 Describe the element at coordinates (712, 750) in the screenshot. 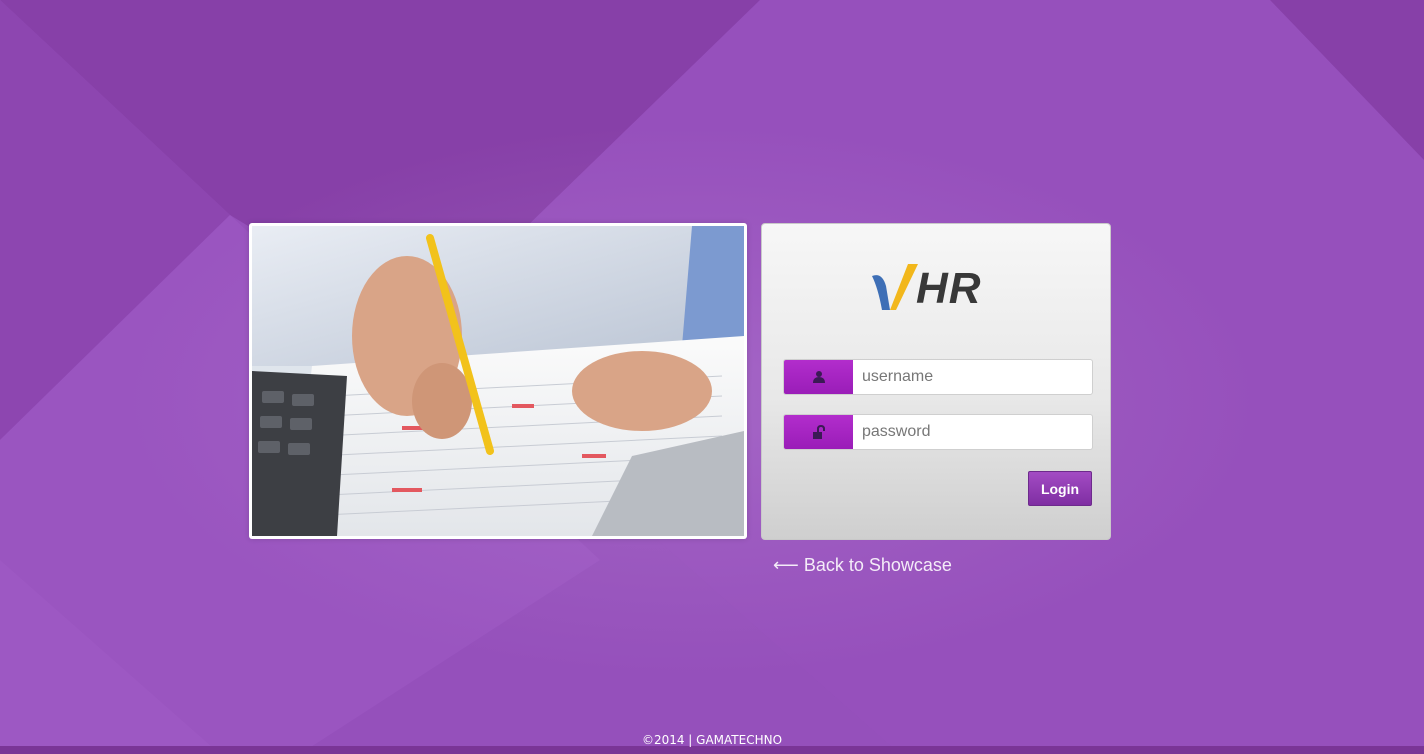

I see `footer-bar` at that location.